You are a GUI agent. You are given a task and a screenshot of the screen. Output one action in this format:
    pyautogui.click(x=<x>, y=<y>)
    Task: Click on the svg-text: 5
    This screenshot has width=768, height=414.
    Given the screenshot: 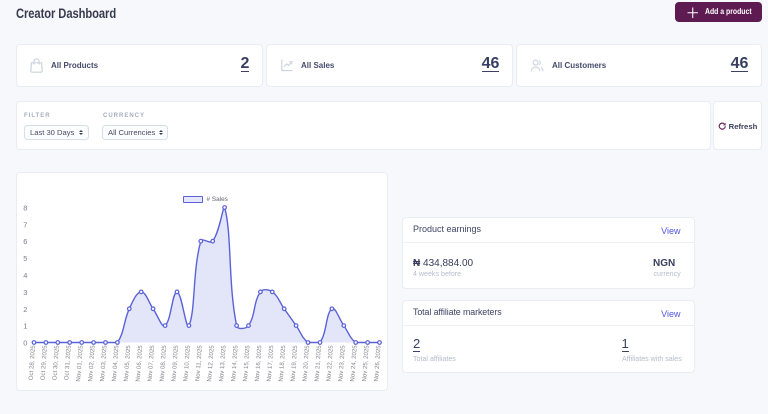 What is the action you would take?
    pyautogui.click(x=25, y=258)
    